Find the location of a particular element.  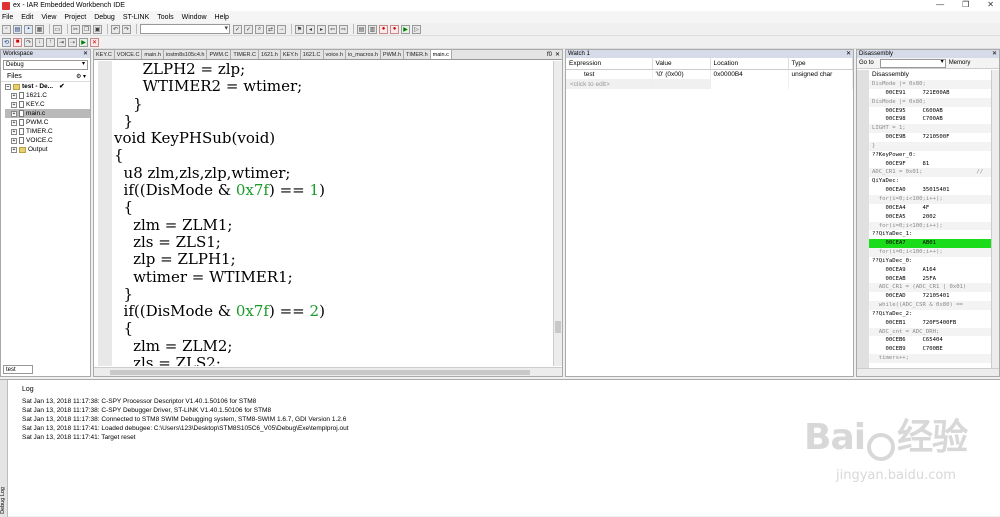

tab-pwm-c: PWM.C is located at coordinates (219, 54).